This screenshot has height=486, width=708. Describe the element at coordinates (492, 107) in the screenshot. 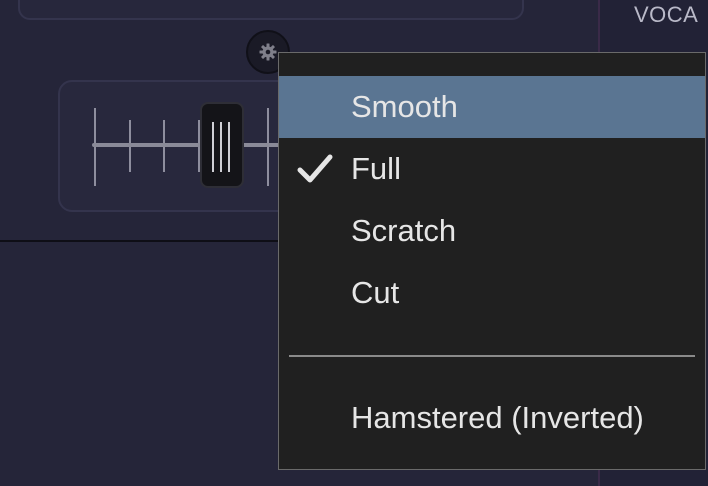

I see `menu-item-smooth: Smooth` at that location.